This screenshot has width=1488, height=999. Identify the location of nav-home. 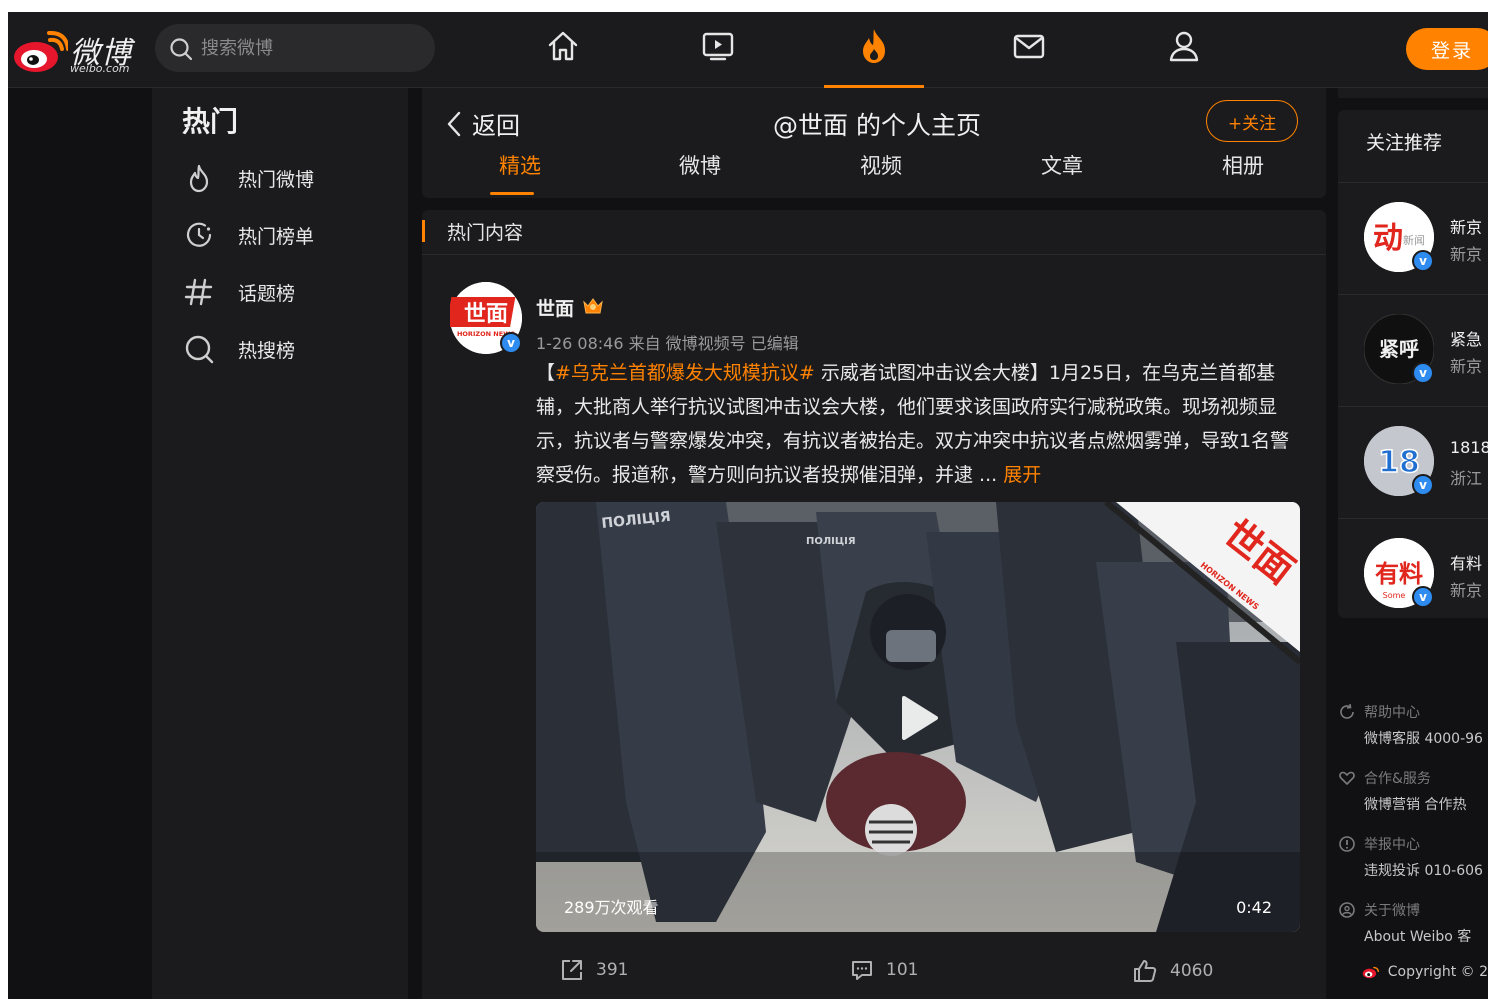
(563, 46).